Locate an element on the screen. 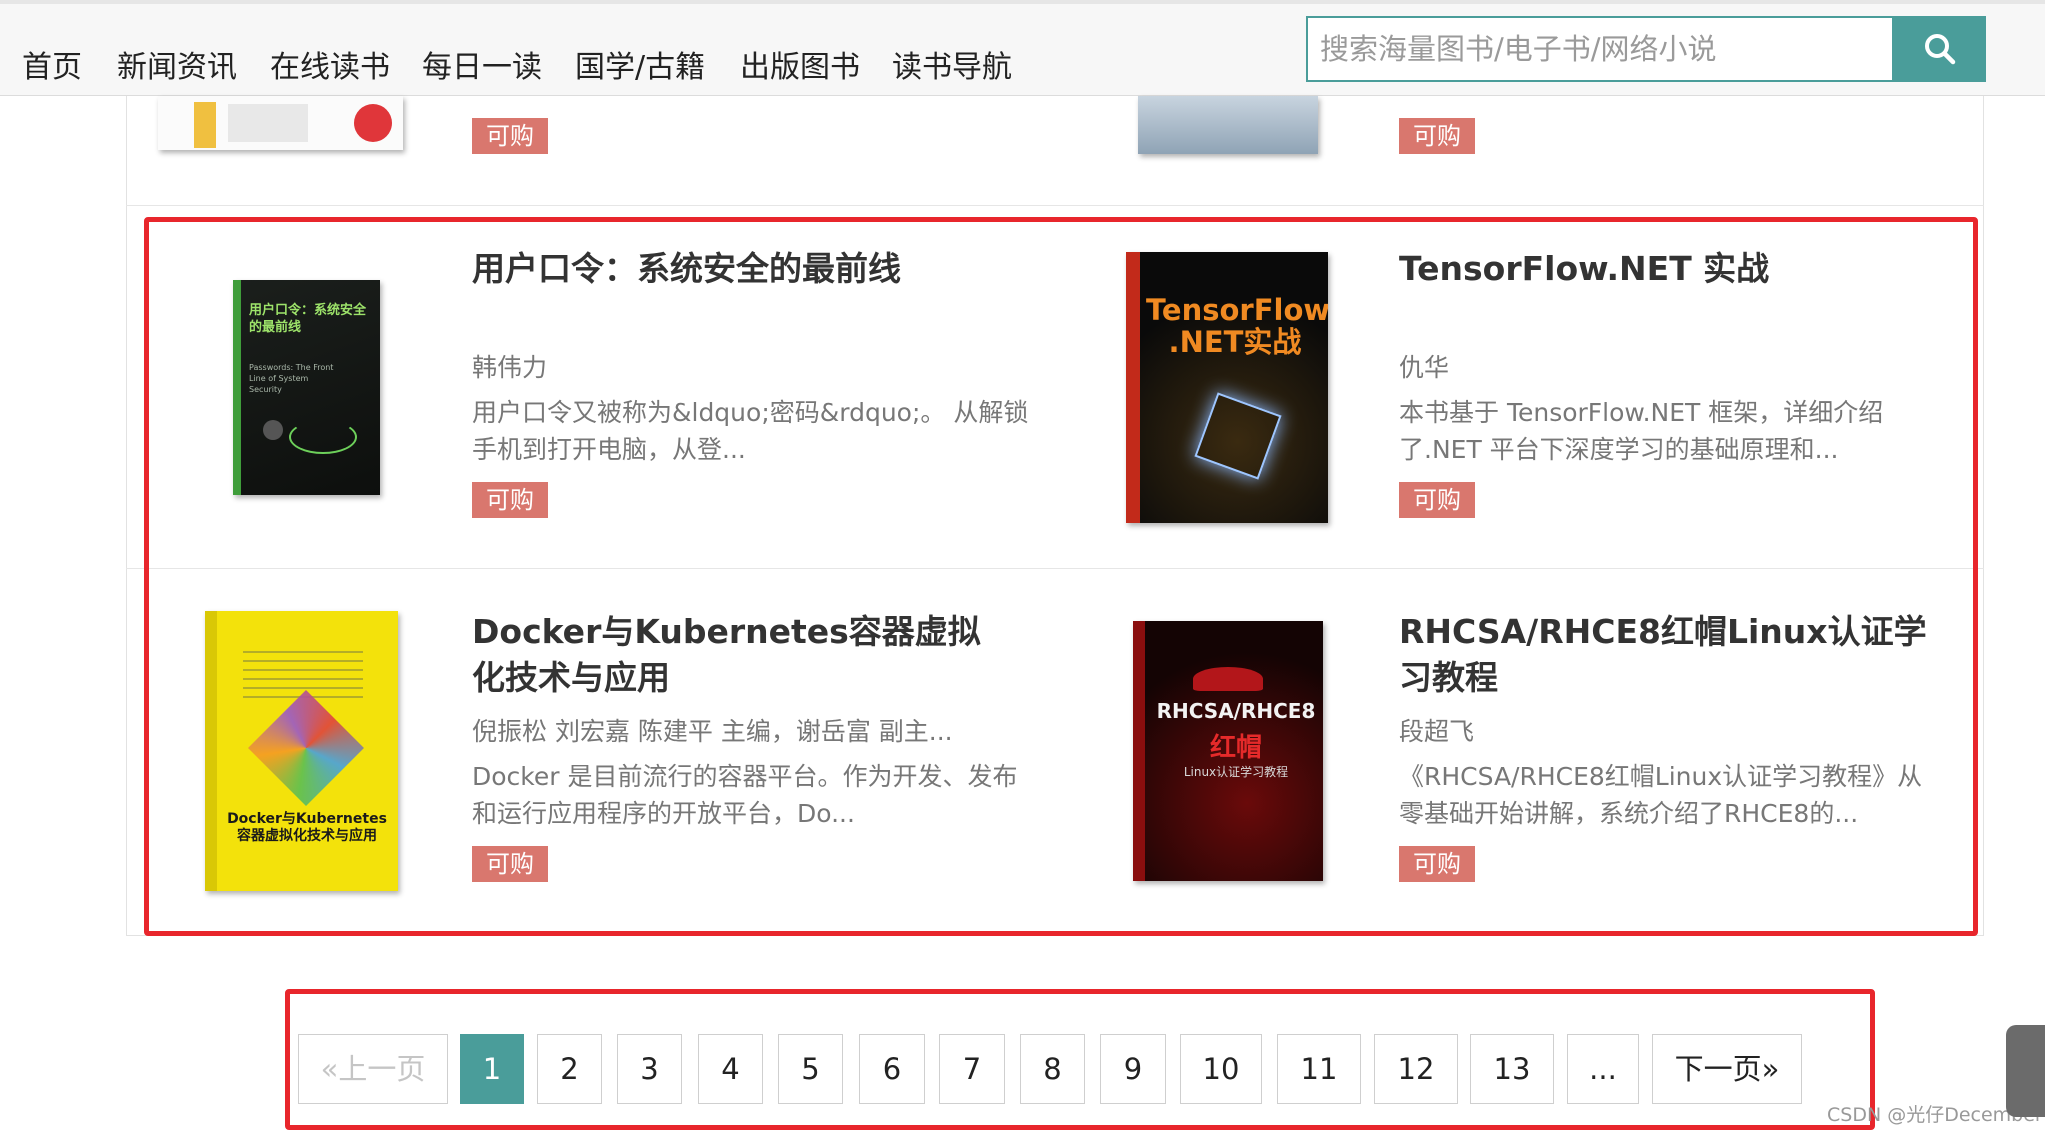 The image size is (2045, 1134). pagination-prev: «上一页 is located at coordinates (373, 1069).